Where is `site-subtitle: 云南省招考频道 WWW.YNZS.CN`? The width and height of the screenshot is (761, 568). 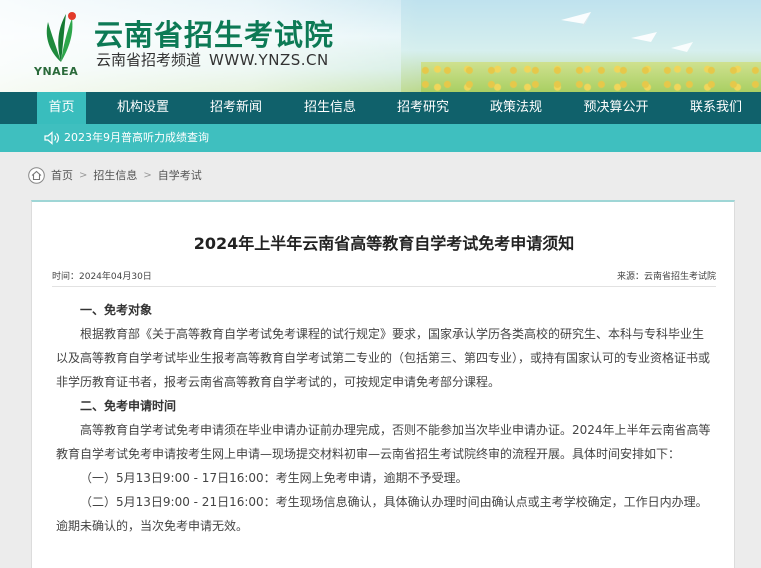
site-subtitle: 云南省招考频道 WWW.YNZS.CN is located at coordinates (212, 59).